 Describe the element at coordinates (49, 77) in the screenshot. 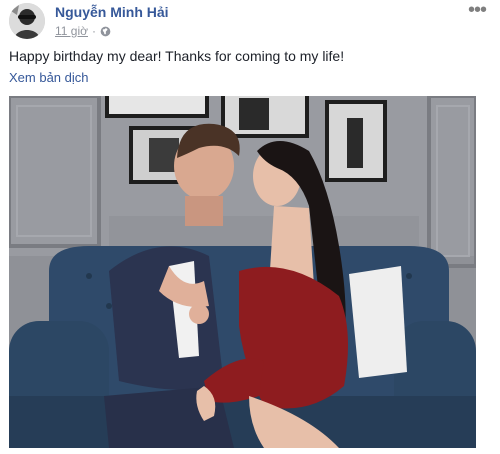

I see `see-translation-link: Xem bản dịch` at that location.